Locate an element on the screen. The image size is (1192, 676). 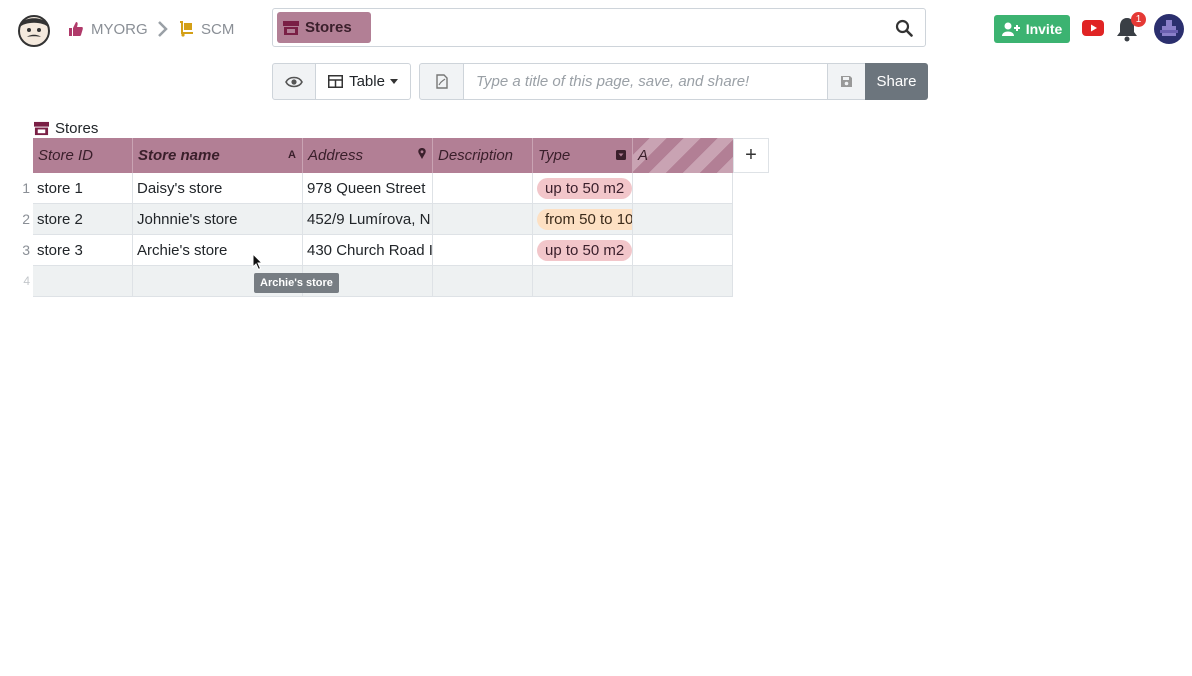
save-button is located at coordinates (846, 81).